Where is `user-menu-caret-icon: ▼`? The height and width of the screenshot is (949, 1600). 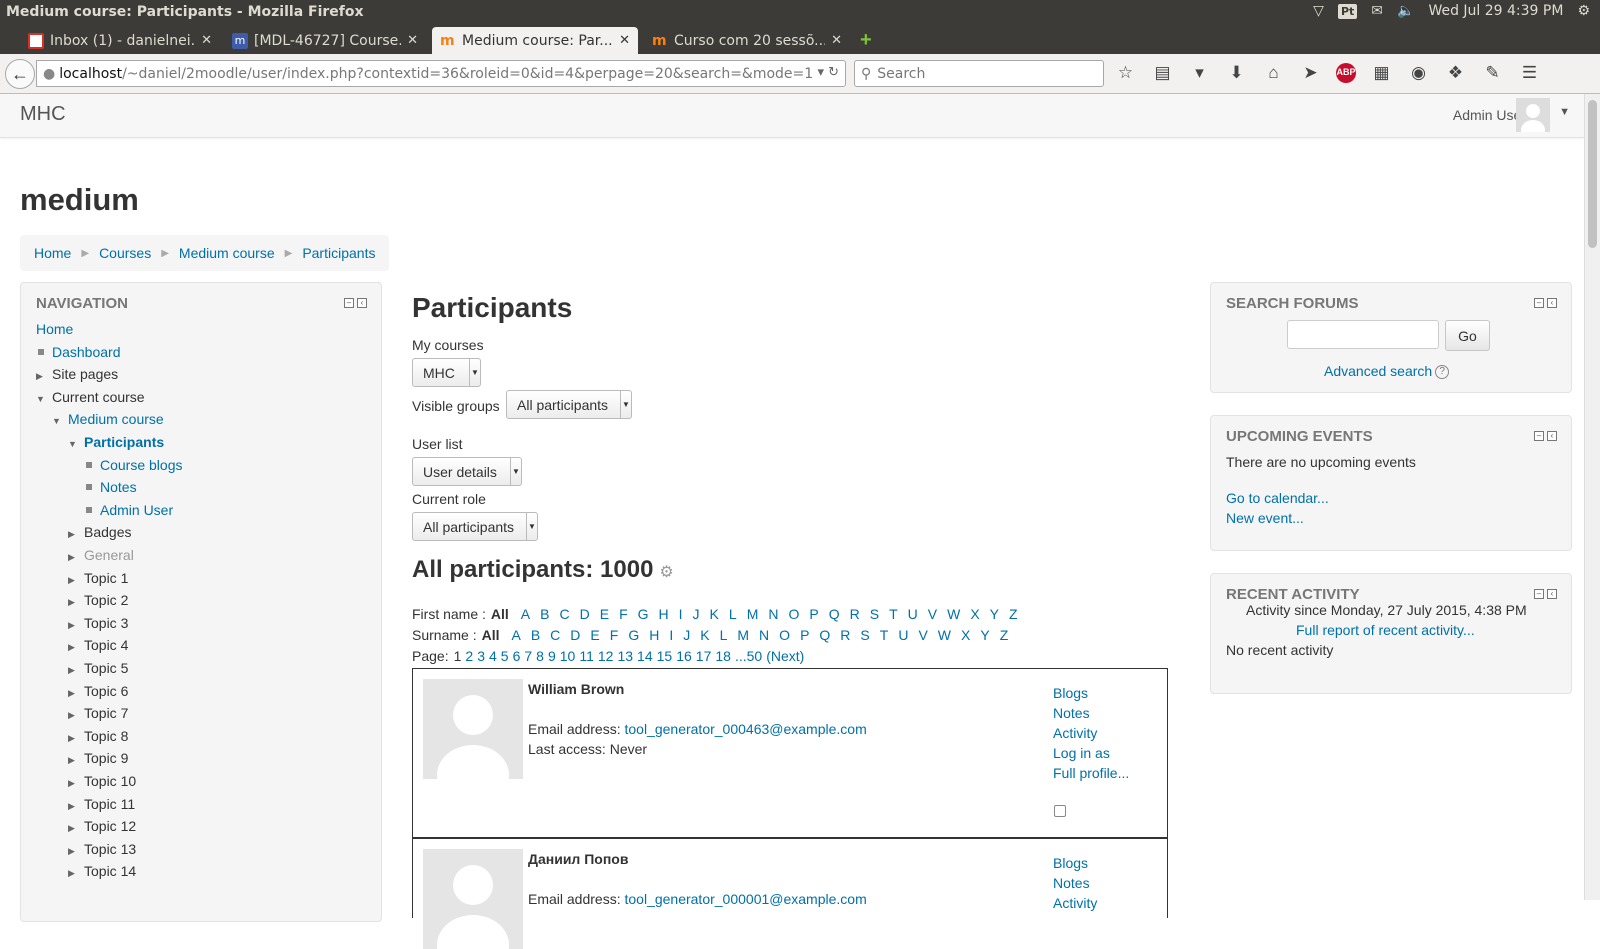
user-menu-caret-icon: ▼ is located at coordinates (1564, 112).